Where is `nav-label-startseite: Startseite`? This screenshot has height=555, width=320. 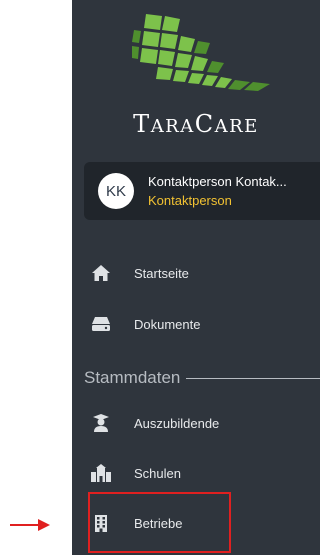 nav-label-startseite: Startseite is located at coordinates (161, 273).